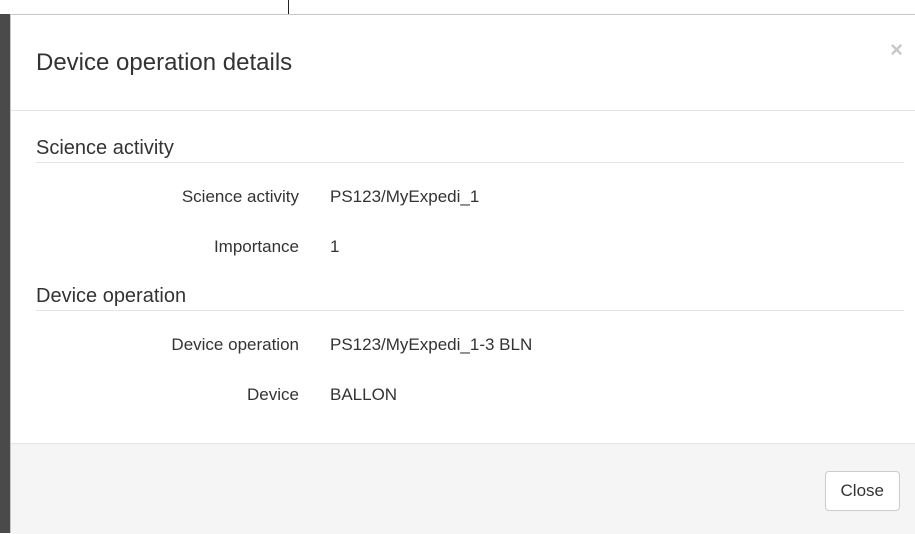  What do you see at coordinates (457, 7) in the screenshot?
I see `backdrop-top-strip` at bounding box center [457, 7].